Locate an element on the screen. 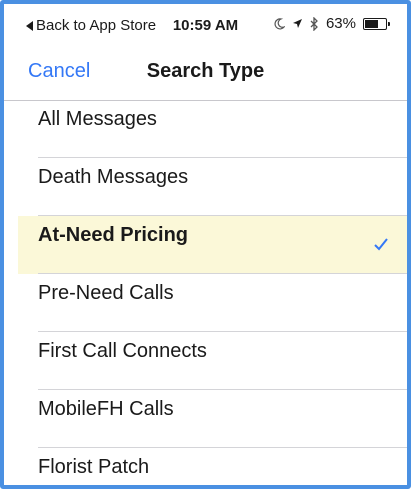  battery-percent: 63% is located at coordinates (340, 23).